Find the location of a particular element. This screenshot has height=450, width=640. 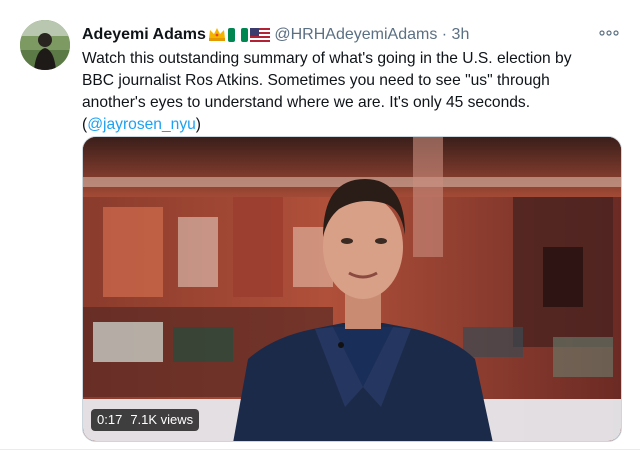

mention-link: @jayrosen_nyu is located at coordinates (141, 124).